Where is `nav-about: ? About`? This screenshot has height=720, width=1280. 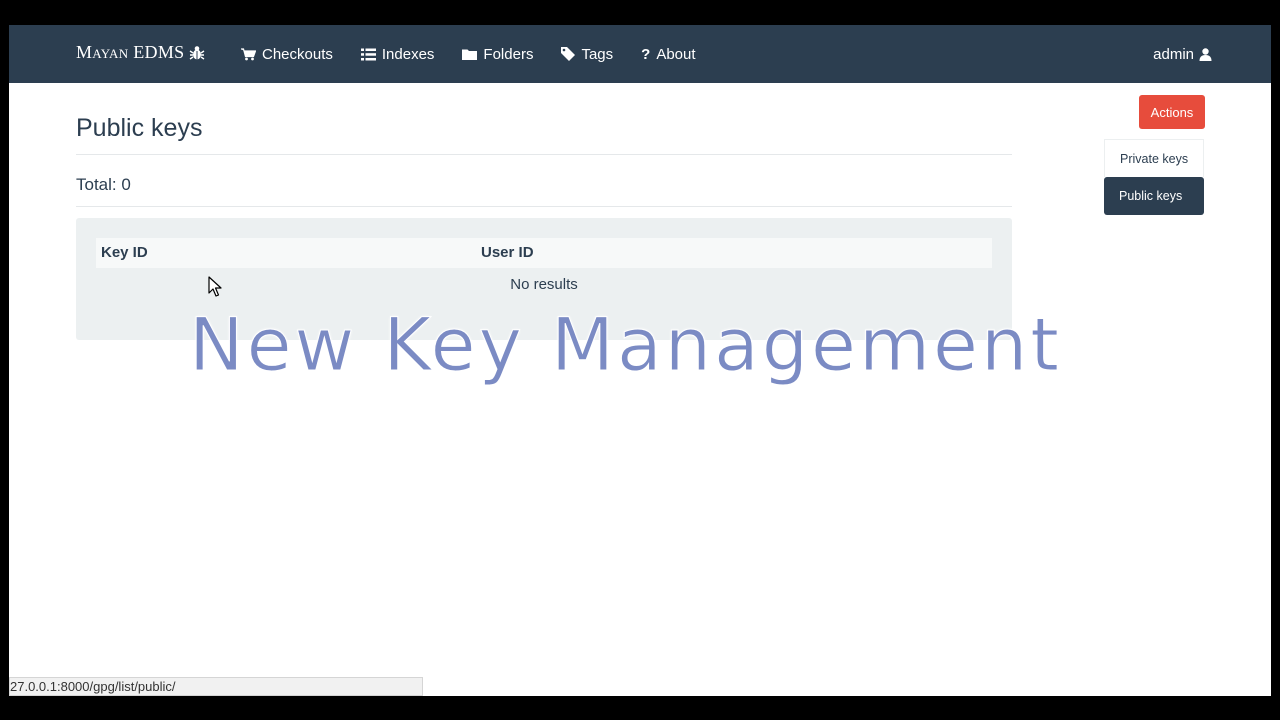 nav-about: ? About is located at coordinates (668, 54).